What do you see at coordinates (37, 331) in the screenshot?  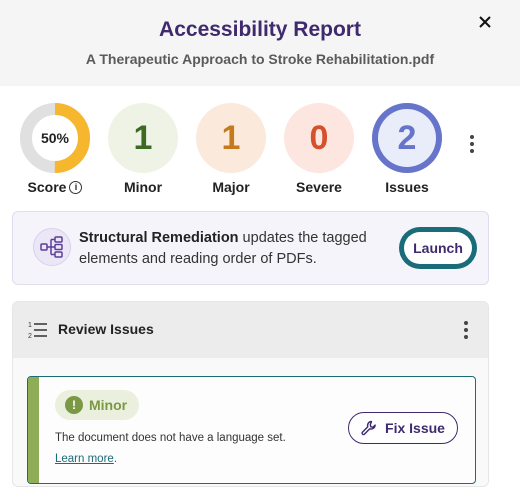 I see `numbered-list-icon: 1 2` at bounding box center [37, 331].